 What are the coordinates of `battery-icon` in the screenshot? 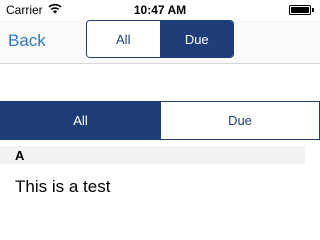 It's located at (300, 10).